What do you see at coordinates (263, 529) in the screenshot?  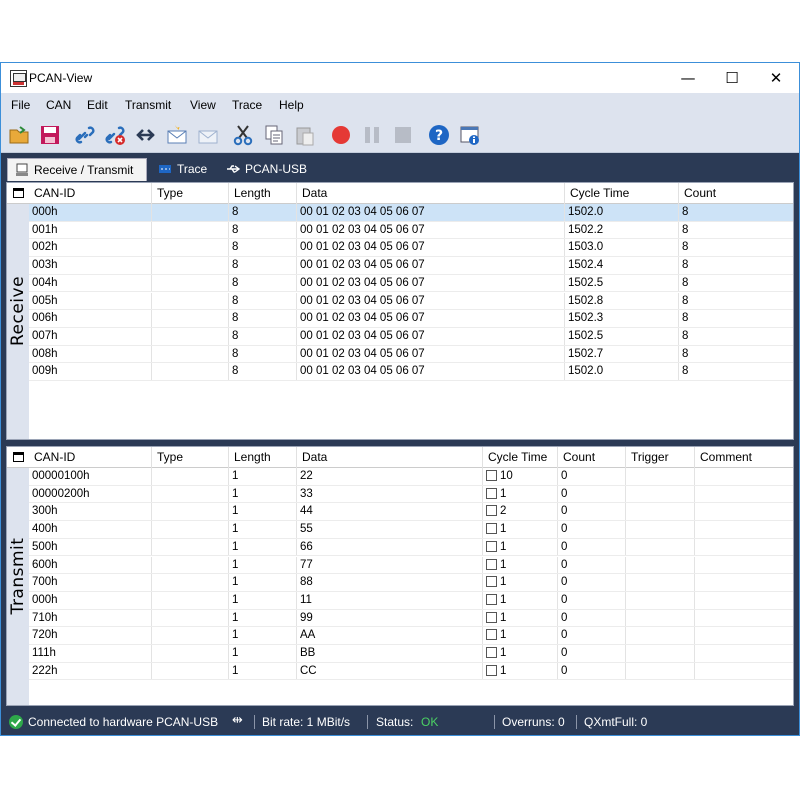 I see `cell-length: 1` at bounding box center [263, 529].